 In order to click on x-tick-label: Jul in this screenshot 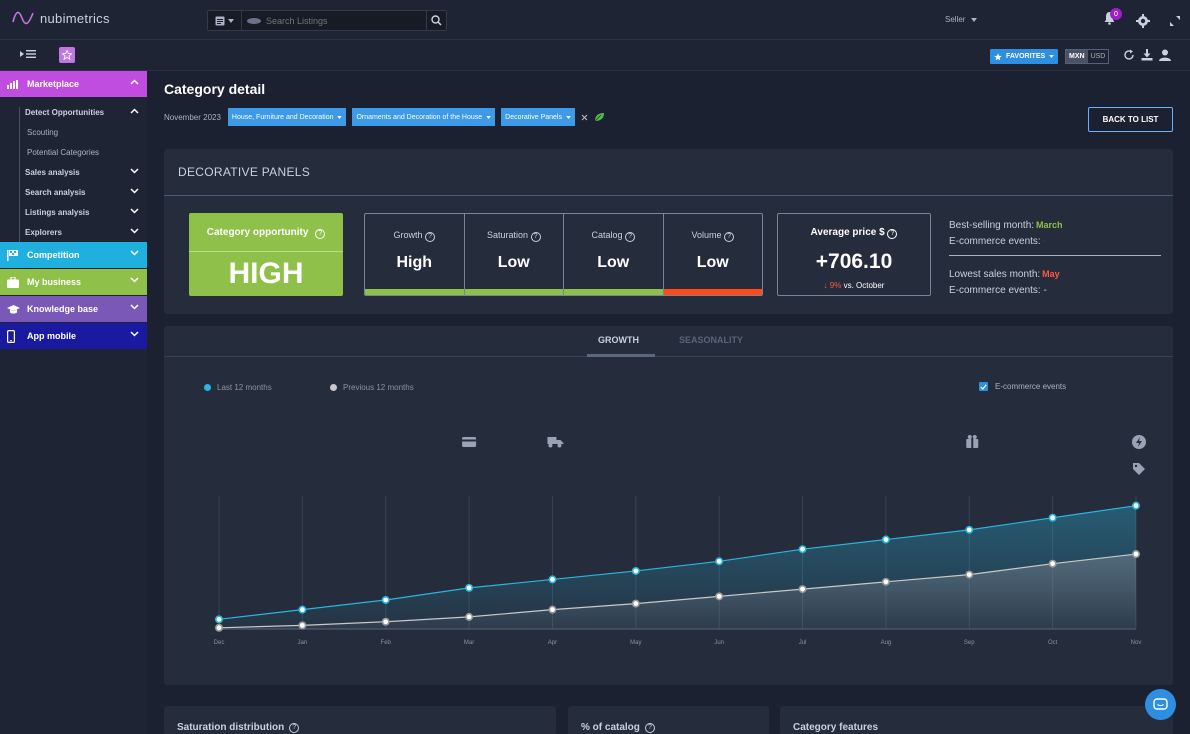, I will do `click(803, 643)`.